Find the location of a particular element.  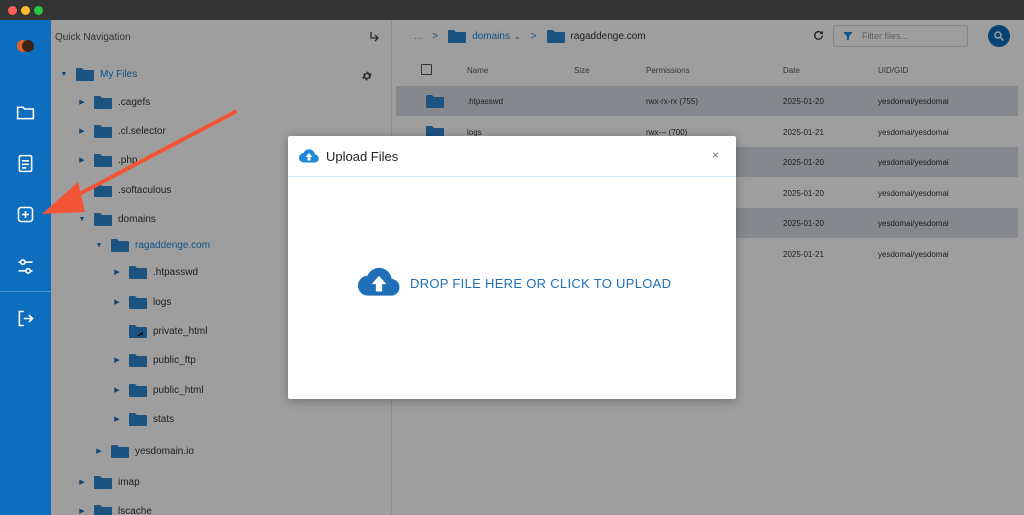

sidebar-rail is located at coordinates (25, 267).